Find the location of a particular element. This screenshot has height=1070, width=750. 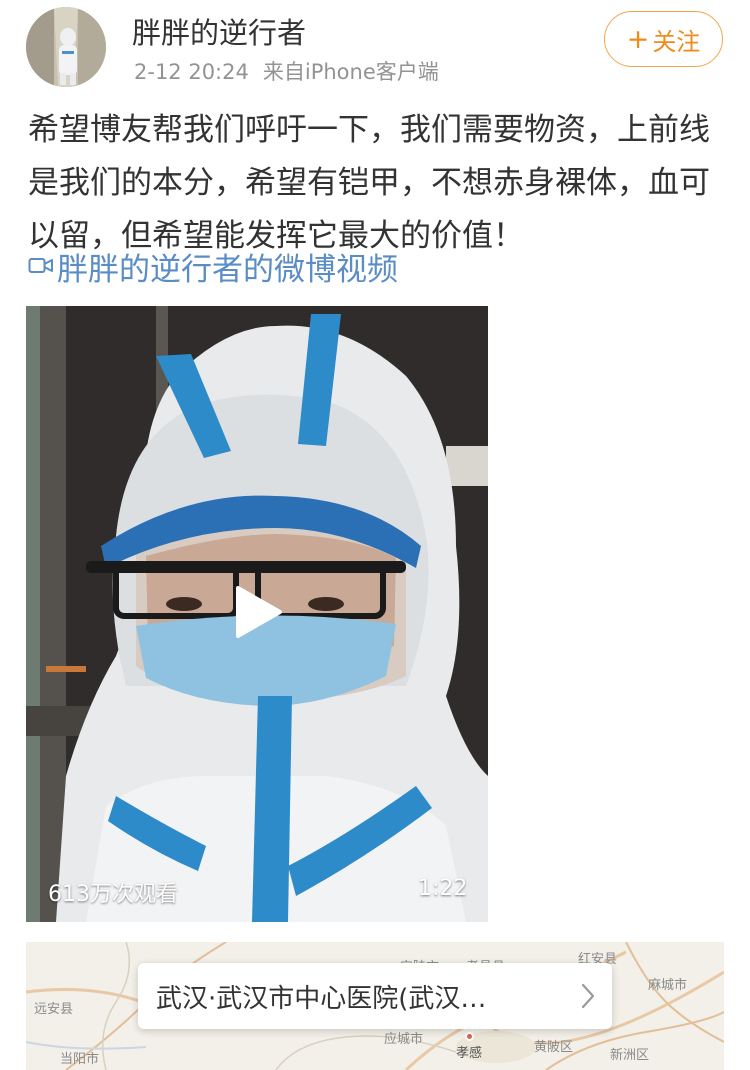

video-duration: 1:22 is located at coordinates (443, 888).